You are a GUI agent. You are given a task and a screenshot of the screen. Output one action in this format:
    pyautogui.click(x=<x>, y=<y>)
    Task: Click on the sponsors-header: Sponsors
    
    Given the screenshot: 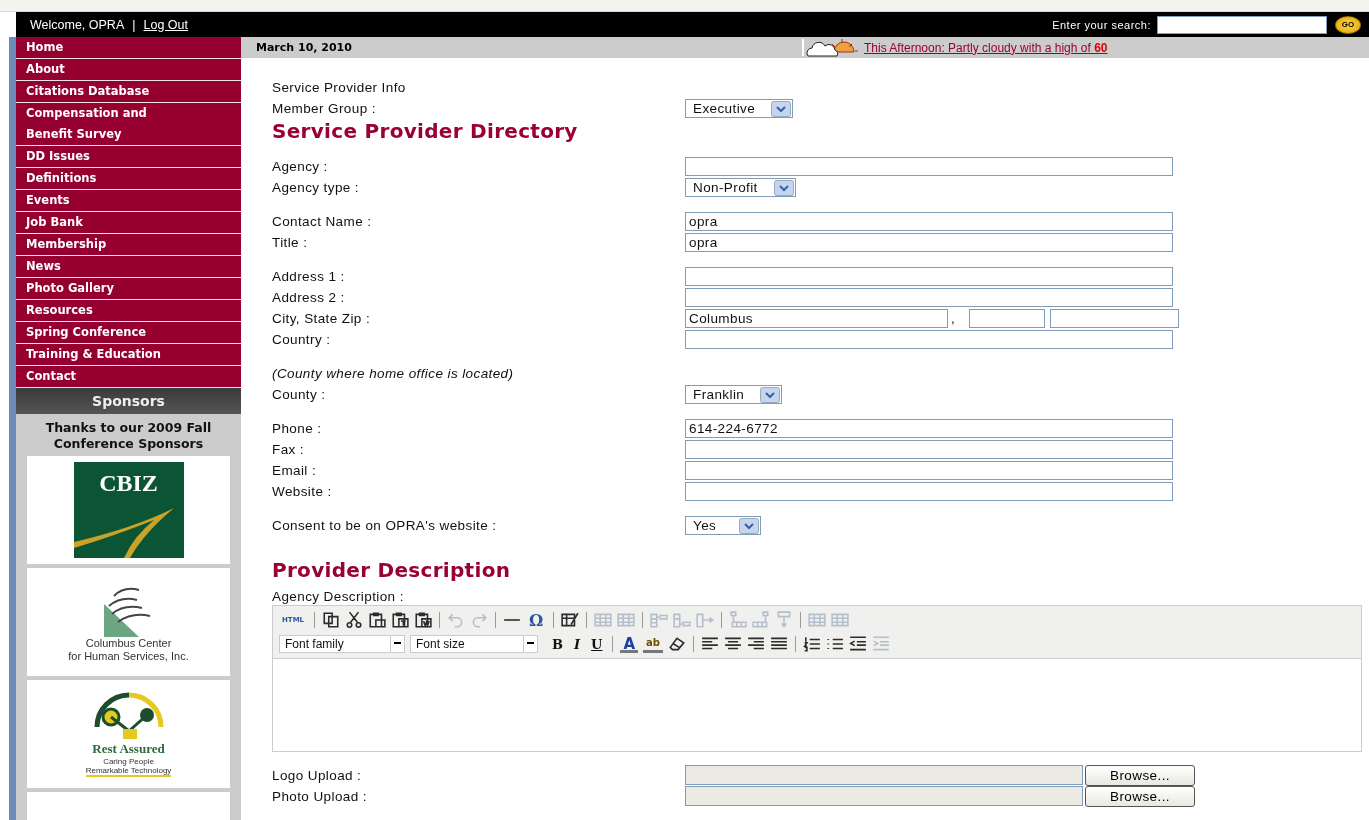 What is the action you would take?
    pyautogui.click(x=128, y=401)
    